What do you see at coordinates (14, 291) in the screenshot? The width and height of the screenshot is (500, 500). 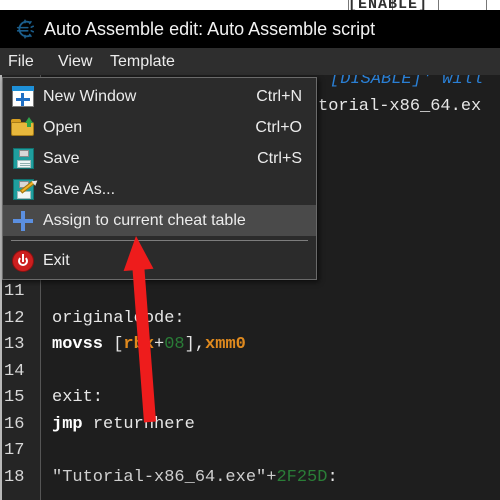 I see `line-number: 11` at bounding box center [14, 291].